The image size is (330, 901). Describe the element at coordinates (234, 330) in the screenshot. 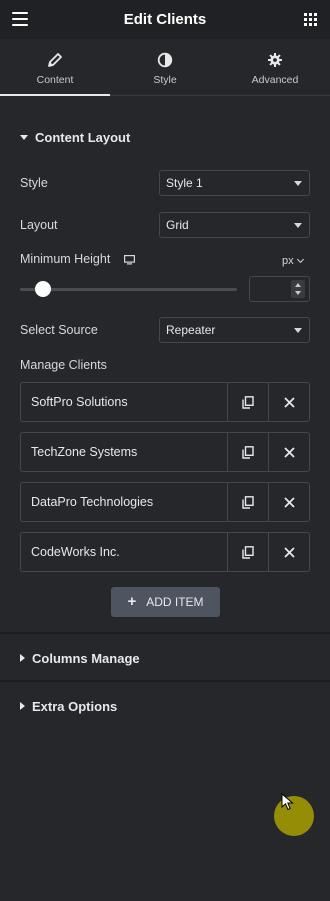

I see `select-source-select: Repeater` at that location.